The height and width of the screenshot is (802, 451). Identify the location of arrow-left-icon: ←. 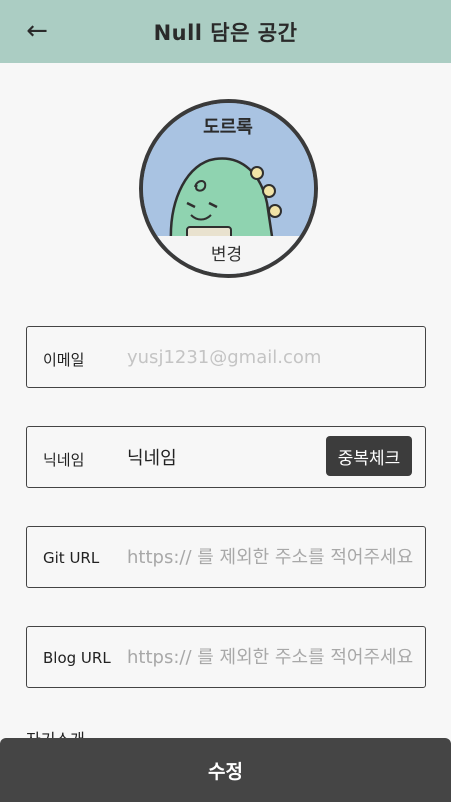
(37, 31).